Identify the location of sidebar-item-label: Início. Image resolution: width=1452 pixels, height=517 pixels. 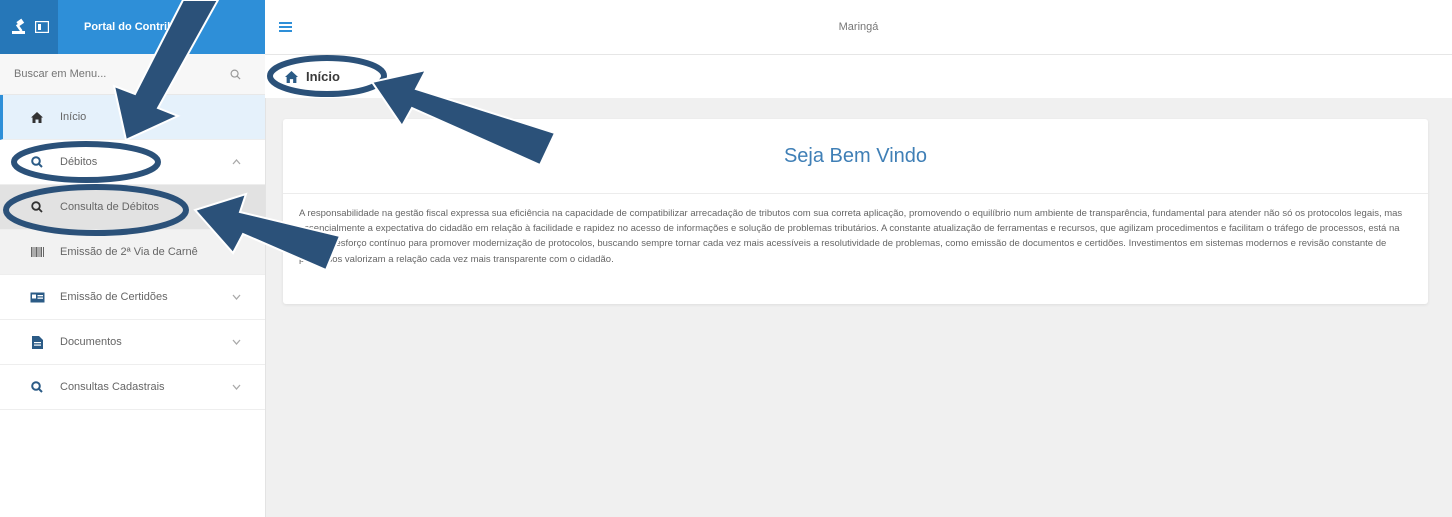
(73, 117).